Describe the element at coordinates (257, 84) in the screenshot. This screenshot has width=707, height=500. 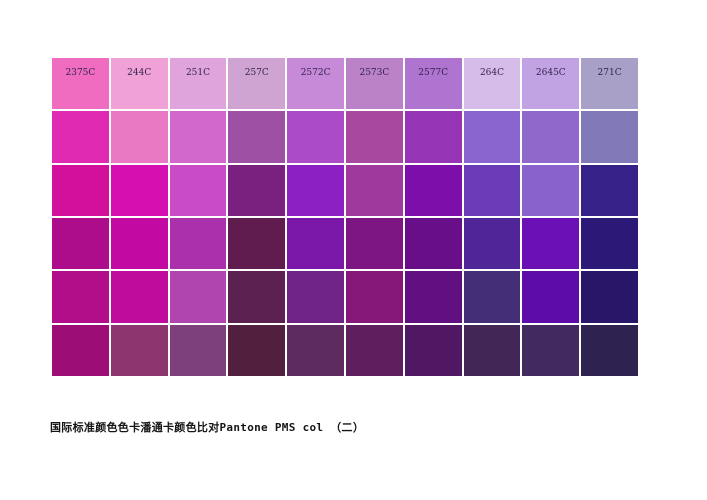
I see `color-swatch-257c: 257C` at that location.